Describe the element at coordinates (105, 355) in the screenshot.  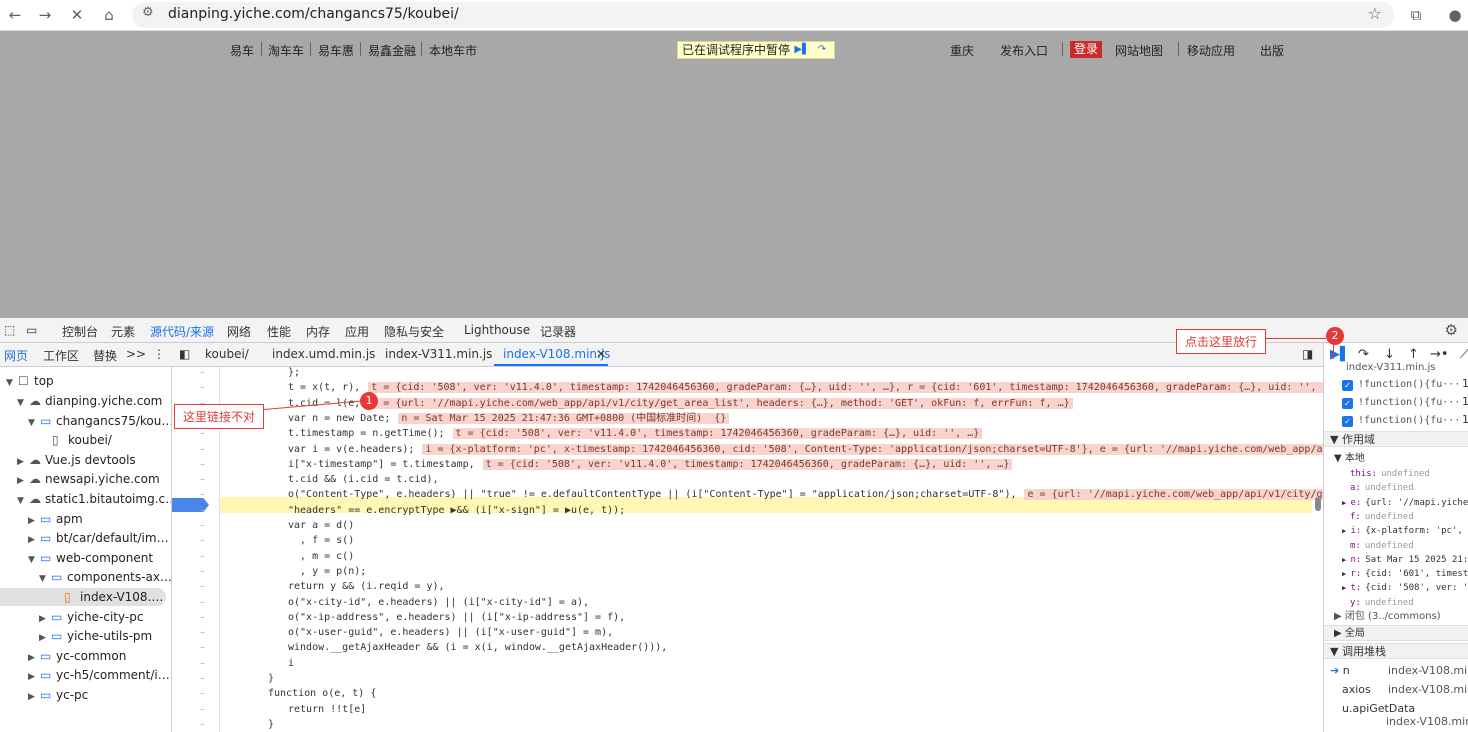
I see `tab-overrides: 替换` at that location.